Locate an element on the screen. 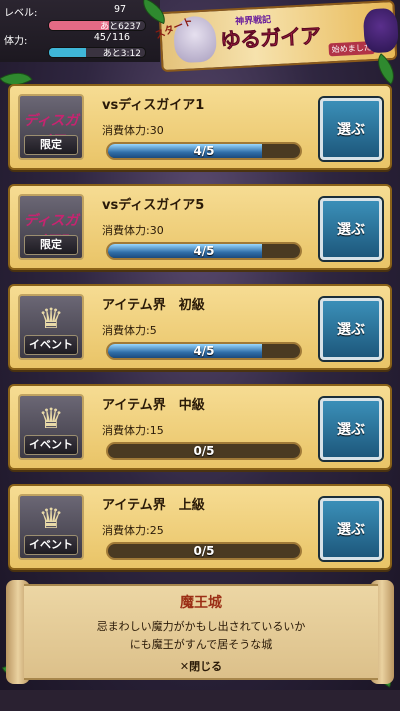  quest-title: アイテム界 初級 is located at coordinates (153, 305).